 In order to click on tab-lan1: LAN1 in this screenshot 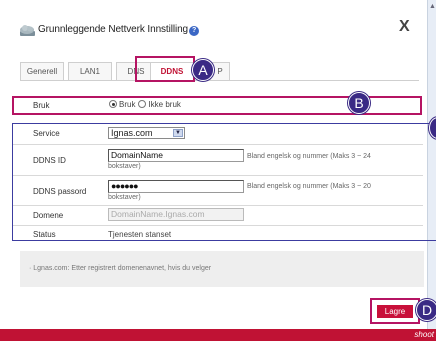, I will do `click(90, 71)`.